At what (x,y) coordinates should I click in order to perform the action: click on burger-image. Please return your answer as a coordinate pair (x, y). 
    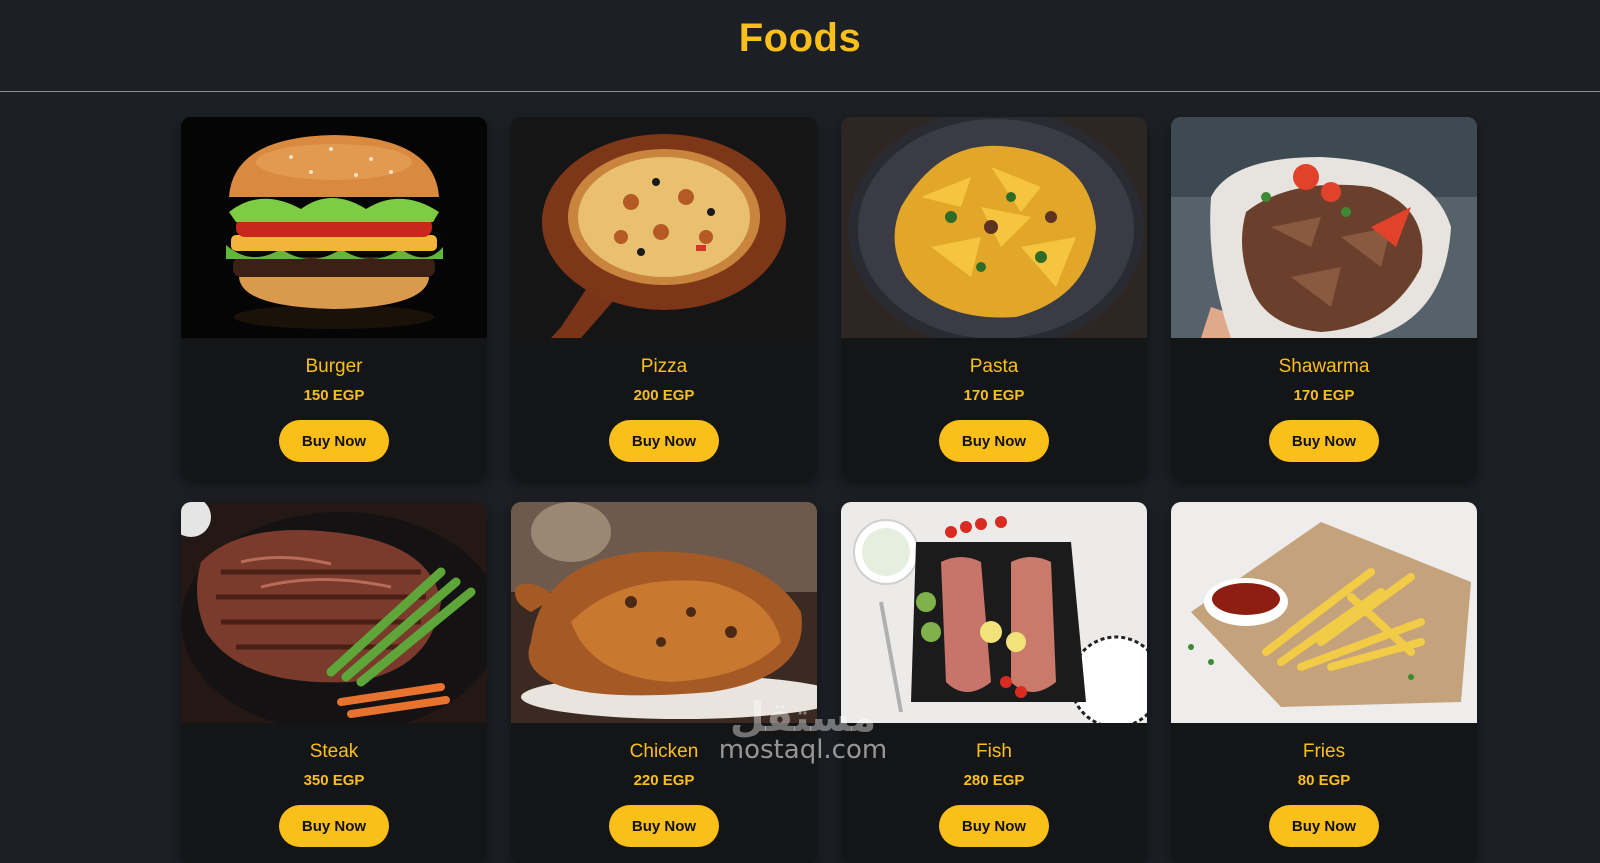
    Looking at the image, I should click on (334, 227).